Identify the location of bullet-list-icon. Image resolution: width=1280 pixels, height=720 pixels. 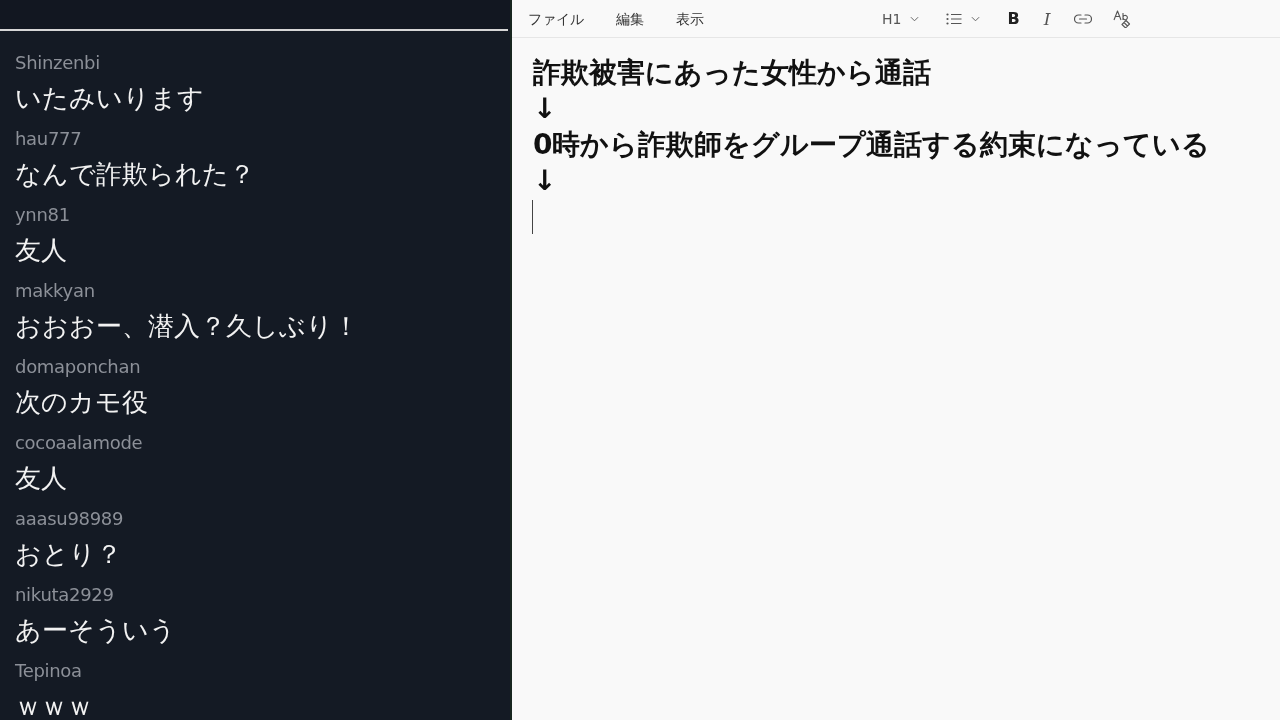
(954, 18).